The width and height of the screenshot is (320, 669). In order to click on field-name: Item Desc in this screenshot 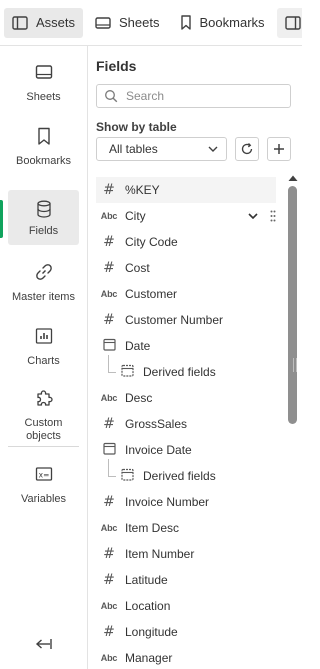, I will do `click(152, 528)`.